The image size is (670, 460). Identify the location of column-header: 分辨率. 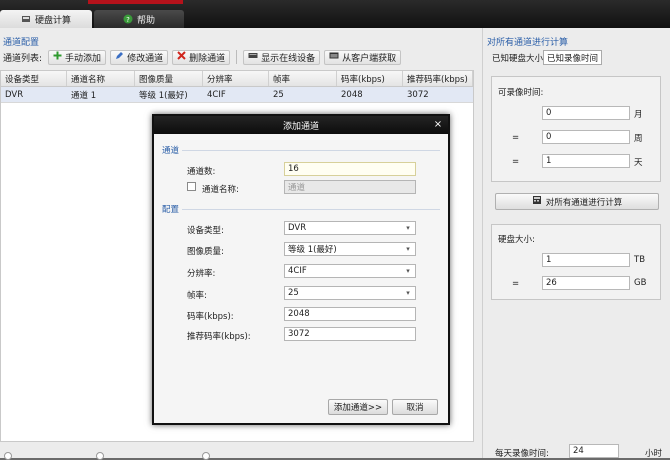
(236, 78).